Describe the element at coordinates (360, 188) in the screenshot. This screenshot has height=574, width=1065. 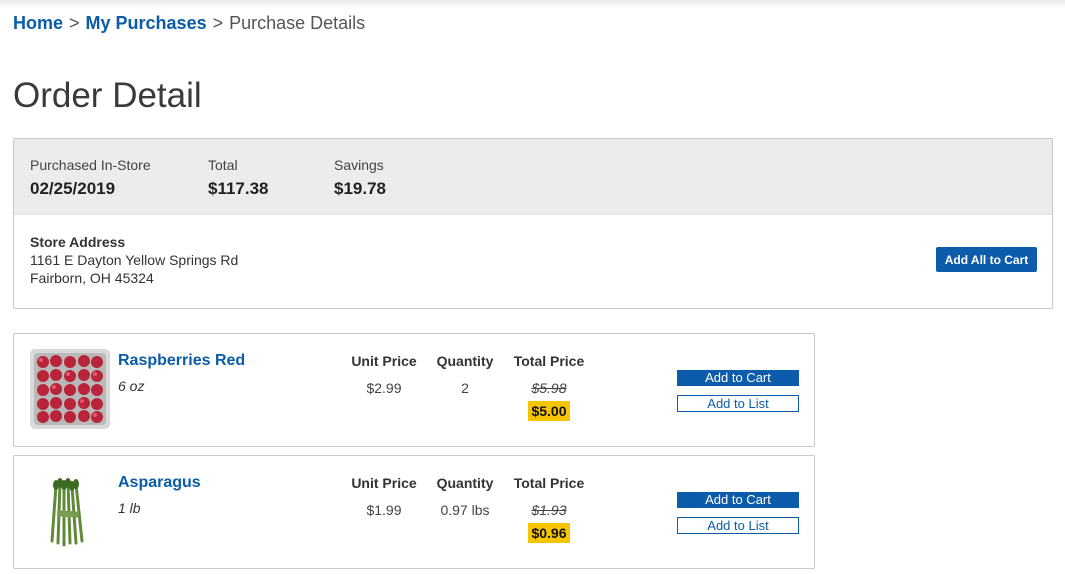
I see `savings-value: $19.78` at that location.